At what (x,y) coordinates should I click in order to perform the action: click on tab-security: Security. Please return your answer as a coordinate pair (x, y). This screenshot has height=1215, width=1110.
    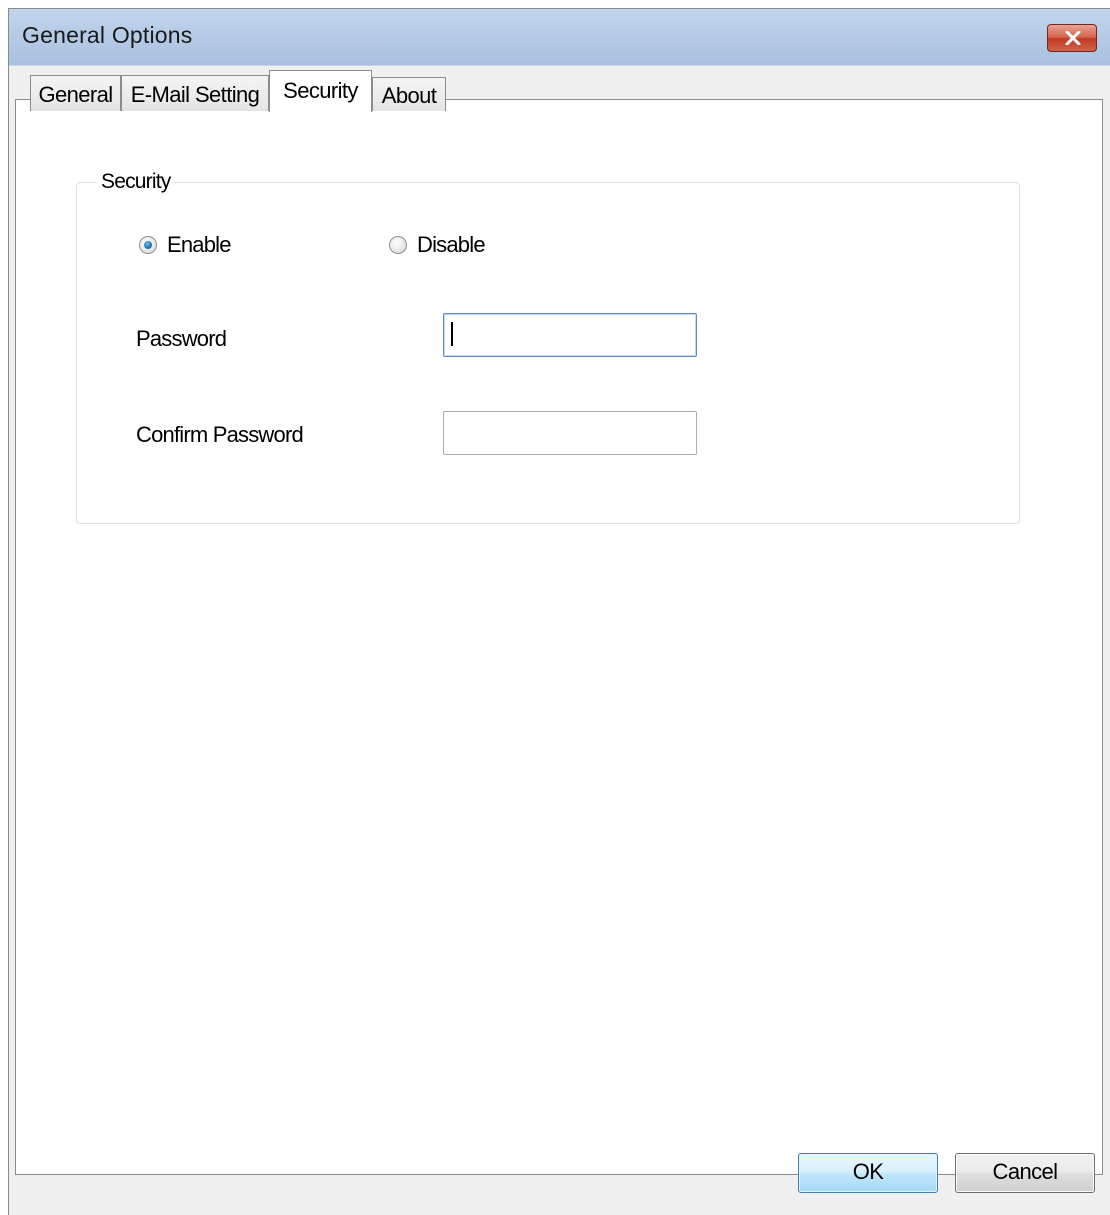
    Looking at the image, I should click on (320, 91).